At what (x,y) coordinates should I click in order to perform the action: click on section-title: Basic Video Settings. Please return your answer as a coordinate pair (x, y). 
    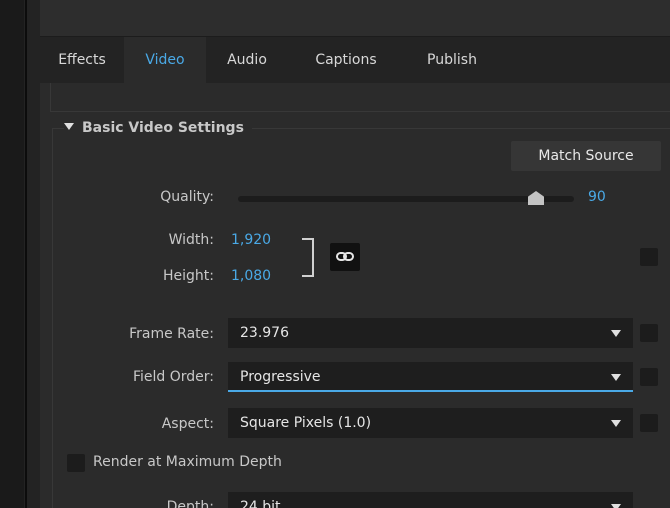
    Looking at the image, I should click on (163, 128).